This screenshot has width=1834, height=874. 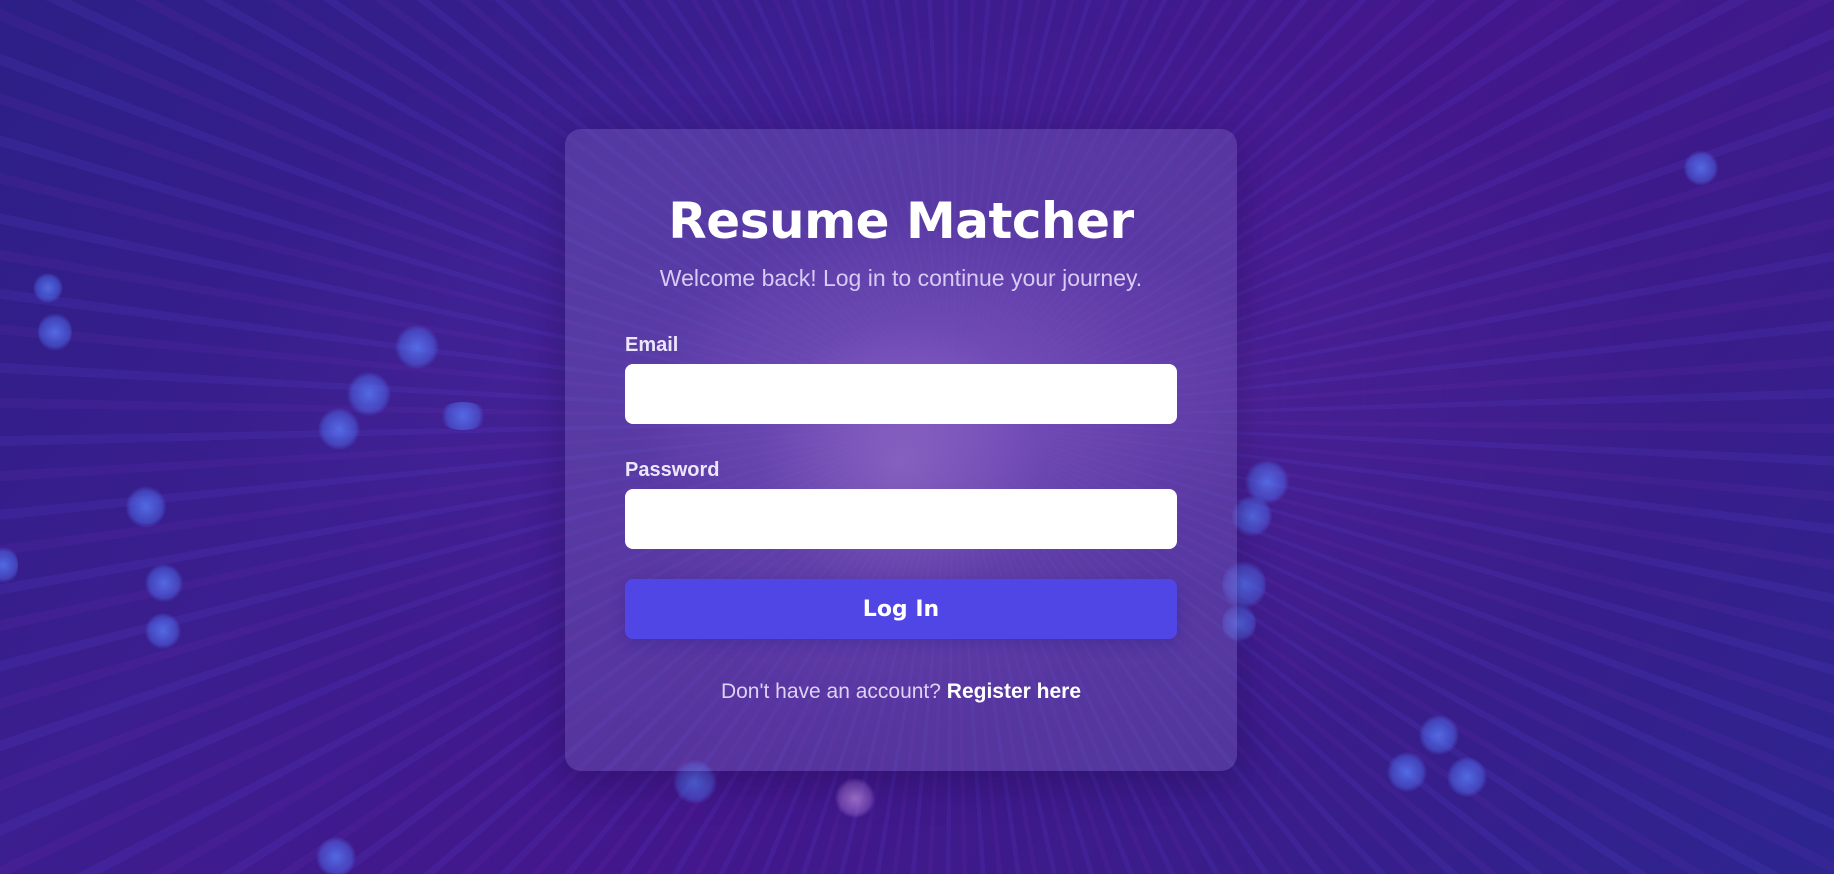 What do you see at coordinates (652, 345) in the screenshot?
I see `email-label: Email` at bounding box center [652, 345].